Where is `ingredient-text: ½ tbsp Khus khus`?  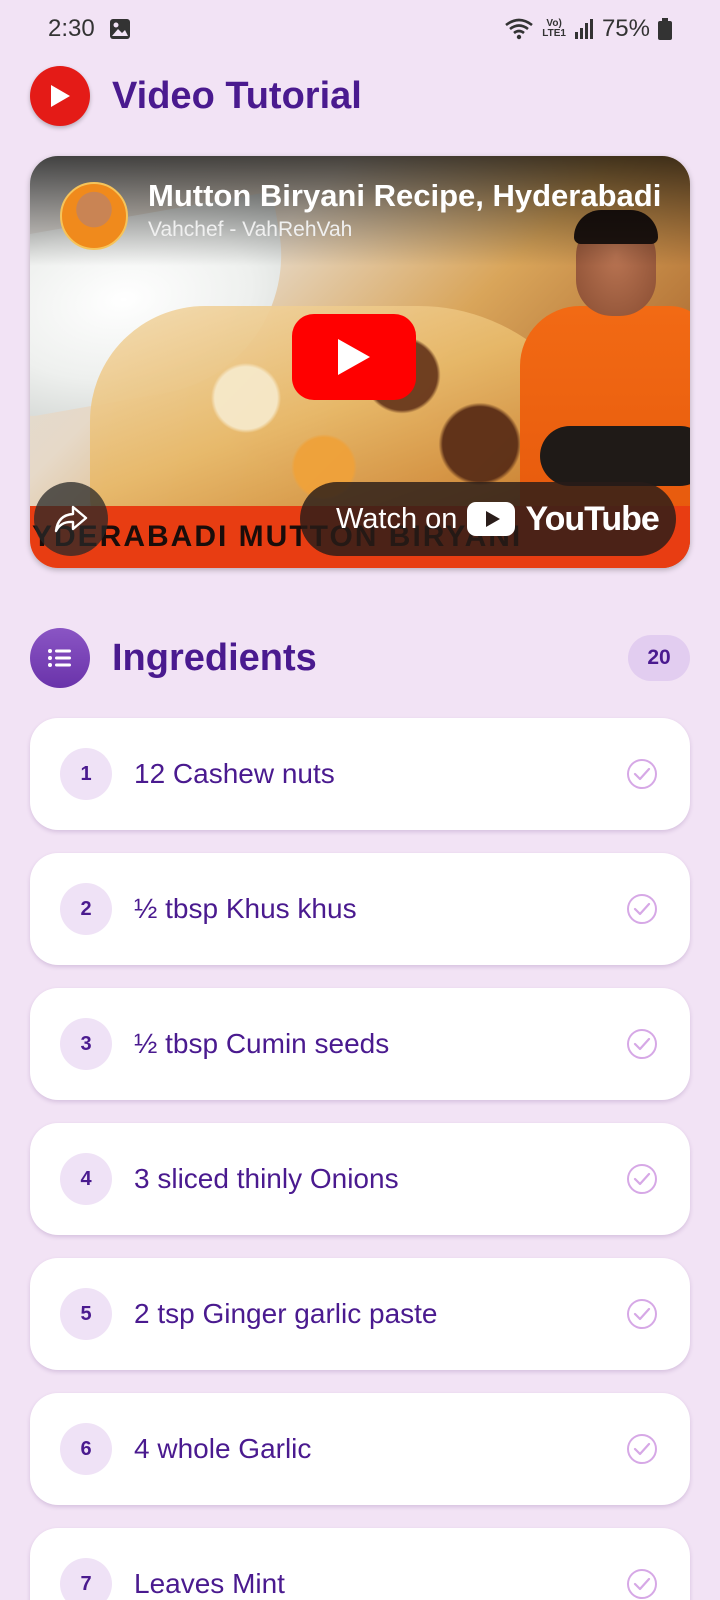 ingredient-text: ½ tbsp Khus khus is located at coordinates (245, 908).